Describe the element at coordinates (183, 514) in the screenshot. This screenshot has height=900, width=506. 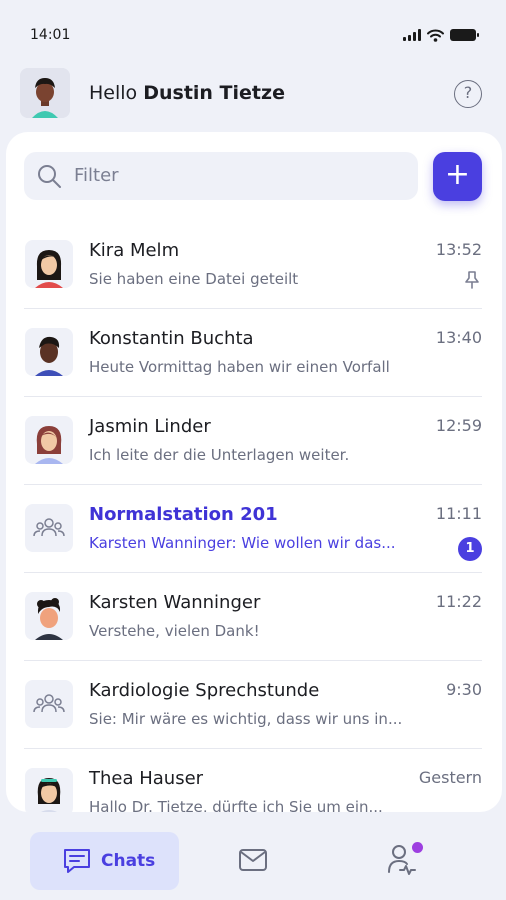
I see `chat-name: Normalstation 201` at that location.